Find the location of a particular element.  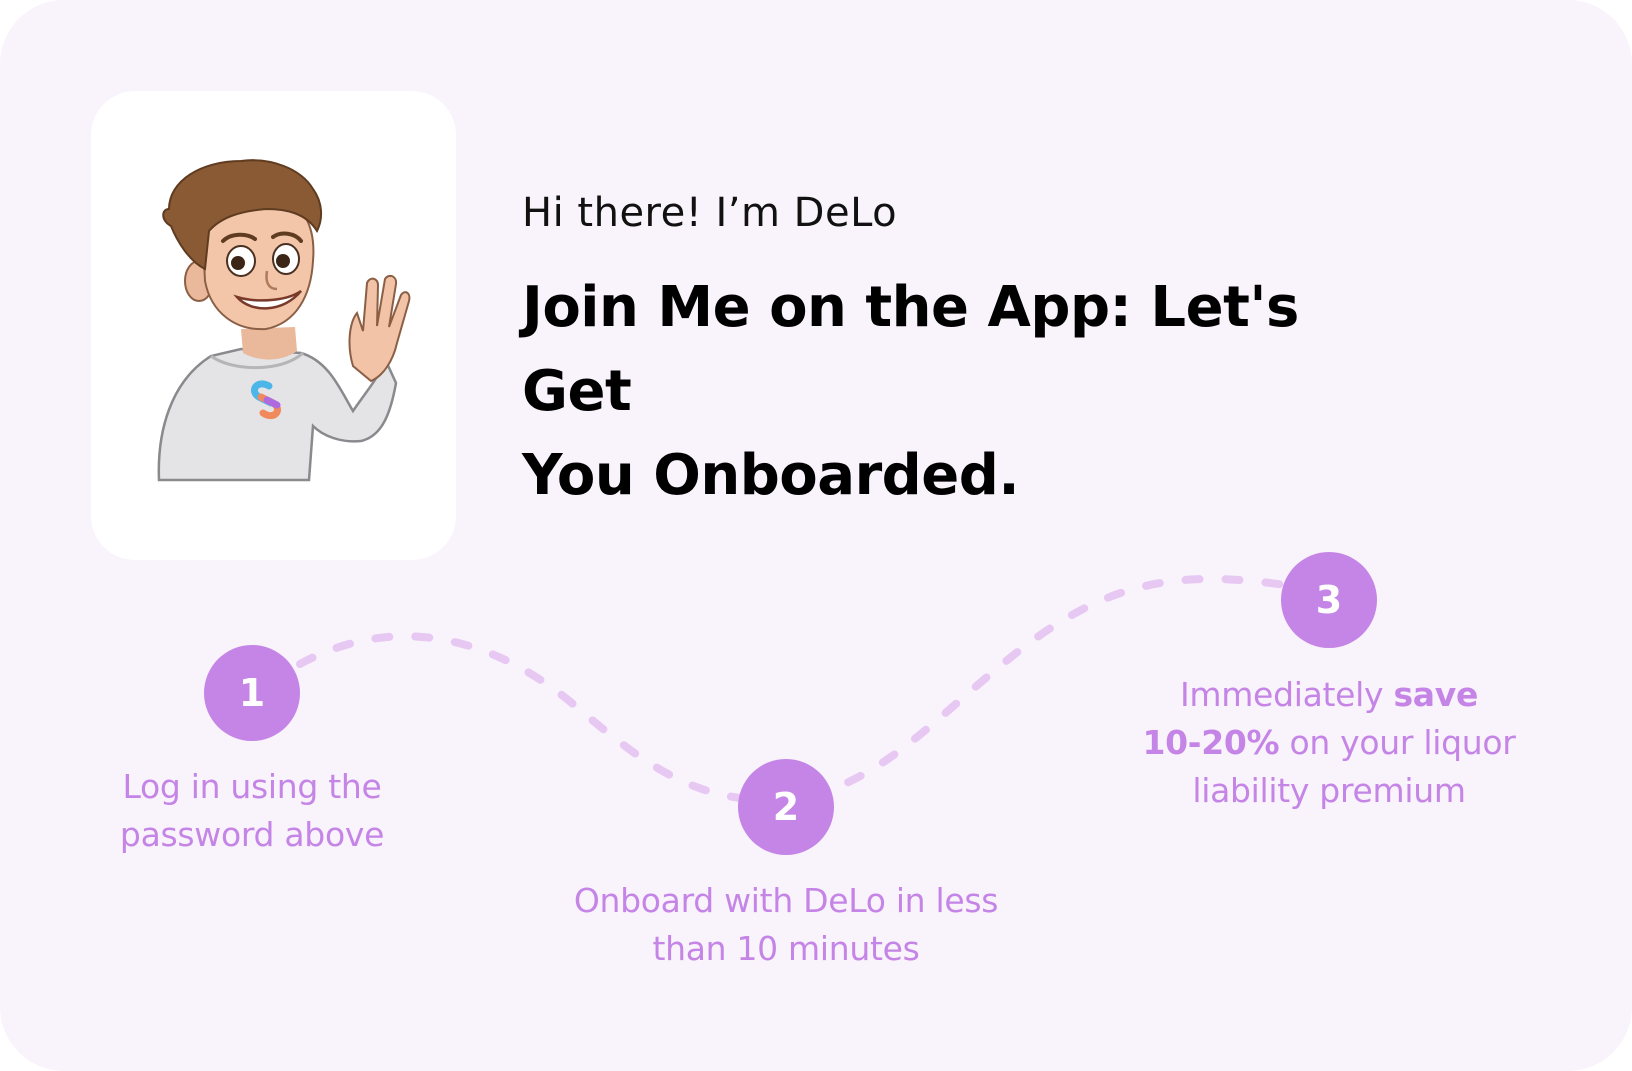

waving-mascot-illustration is located at coordinates (284, 320).